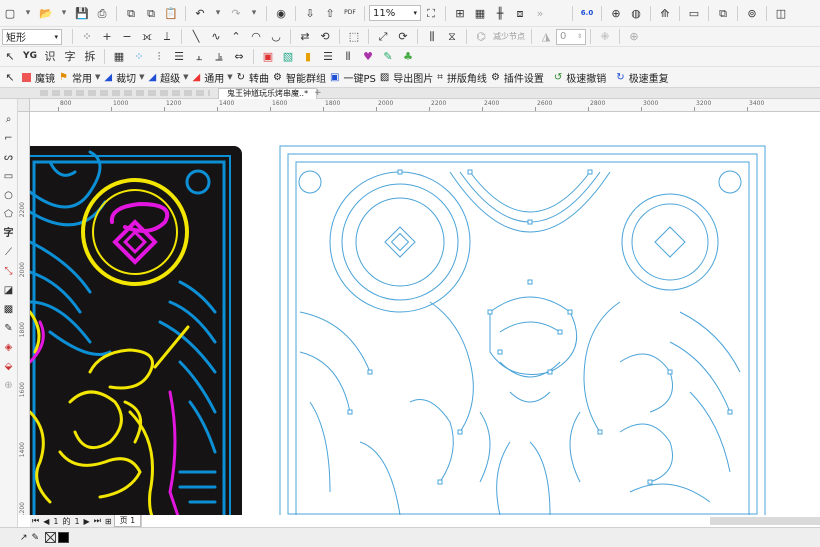 The image size is (820, 547). What do you see at coordinates (30, 57) in the screenshot?
I see `text-tool-yg: YG` at bounding box center [30, 57].